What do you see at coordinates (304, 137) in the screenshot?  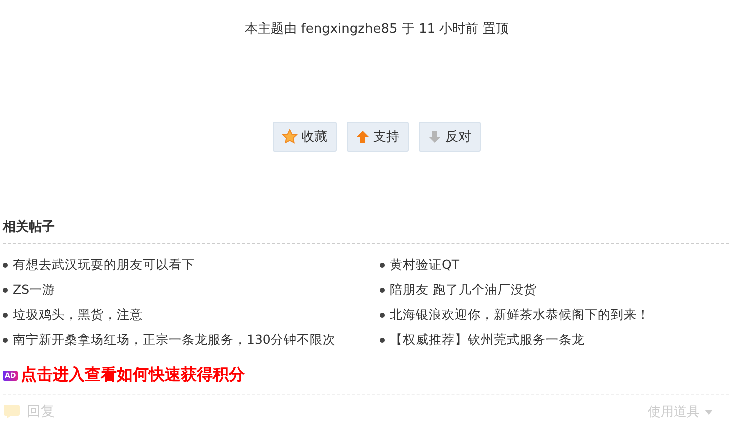 I see `favorite-button: 收藏` at bounding box center [304, 137].